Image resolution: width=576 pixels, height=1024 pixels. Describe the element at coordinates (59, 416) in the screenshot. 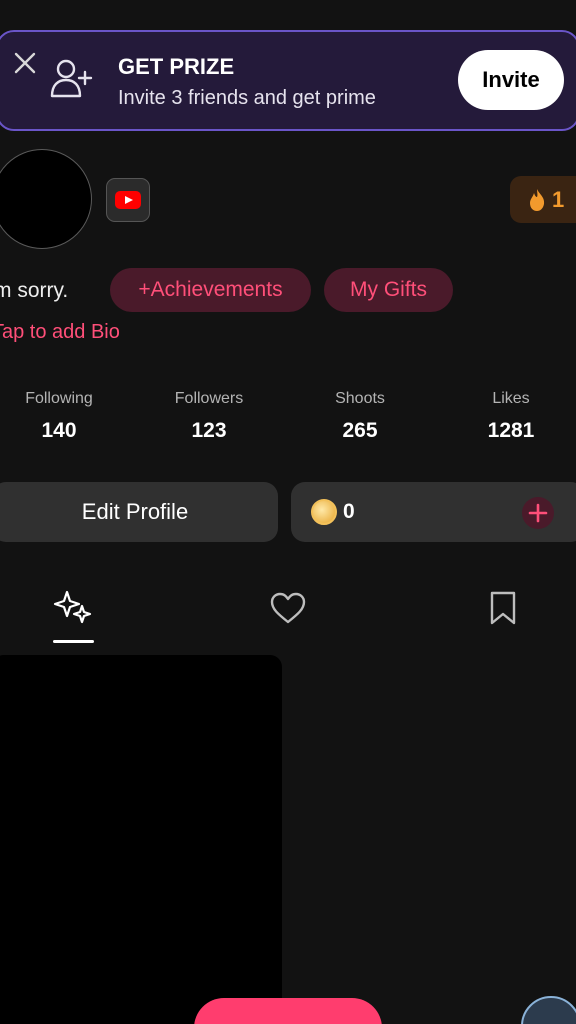

I see `stat-following: Following 140` at that location.